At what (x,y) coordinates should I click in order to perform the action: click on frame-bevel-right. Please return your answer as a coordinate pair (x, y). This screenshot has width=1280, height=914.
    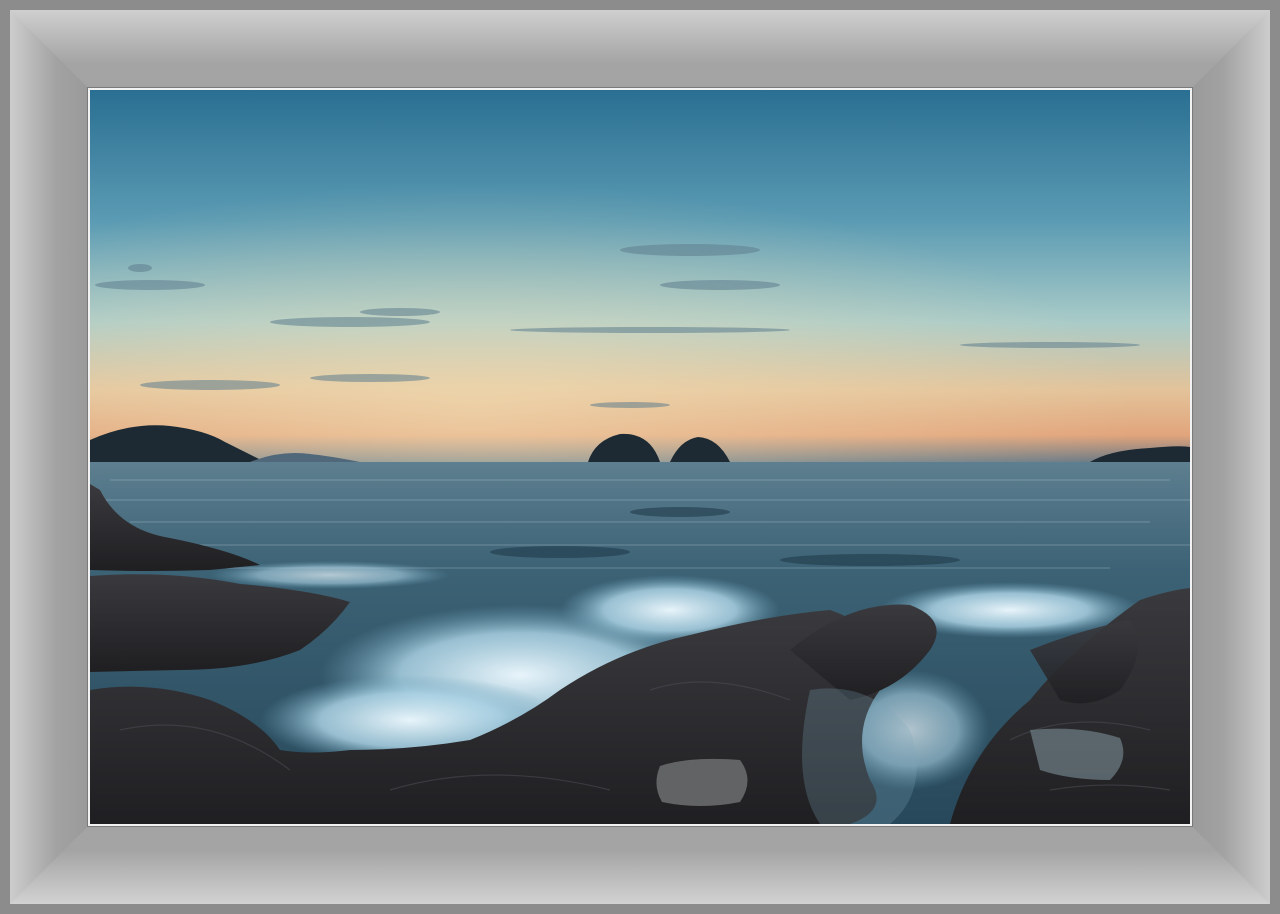
    Looking at the image, I should click on (1231, 457).